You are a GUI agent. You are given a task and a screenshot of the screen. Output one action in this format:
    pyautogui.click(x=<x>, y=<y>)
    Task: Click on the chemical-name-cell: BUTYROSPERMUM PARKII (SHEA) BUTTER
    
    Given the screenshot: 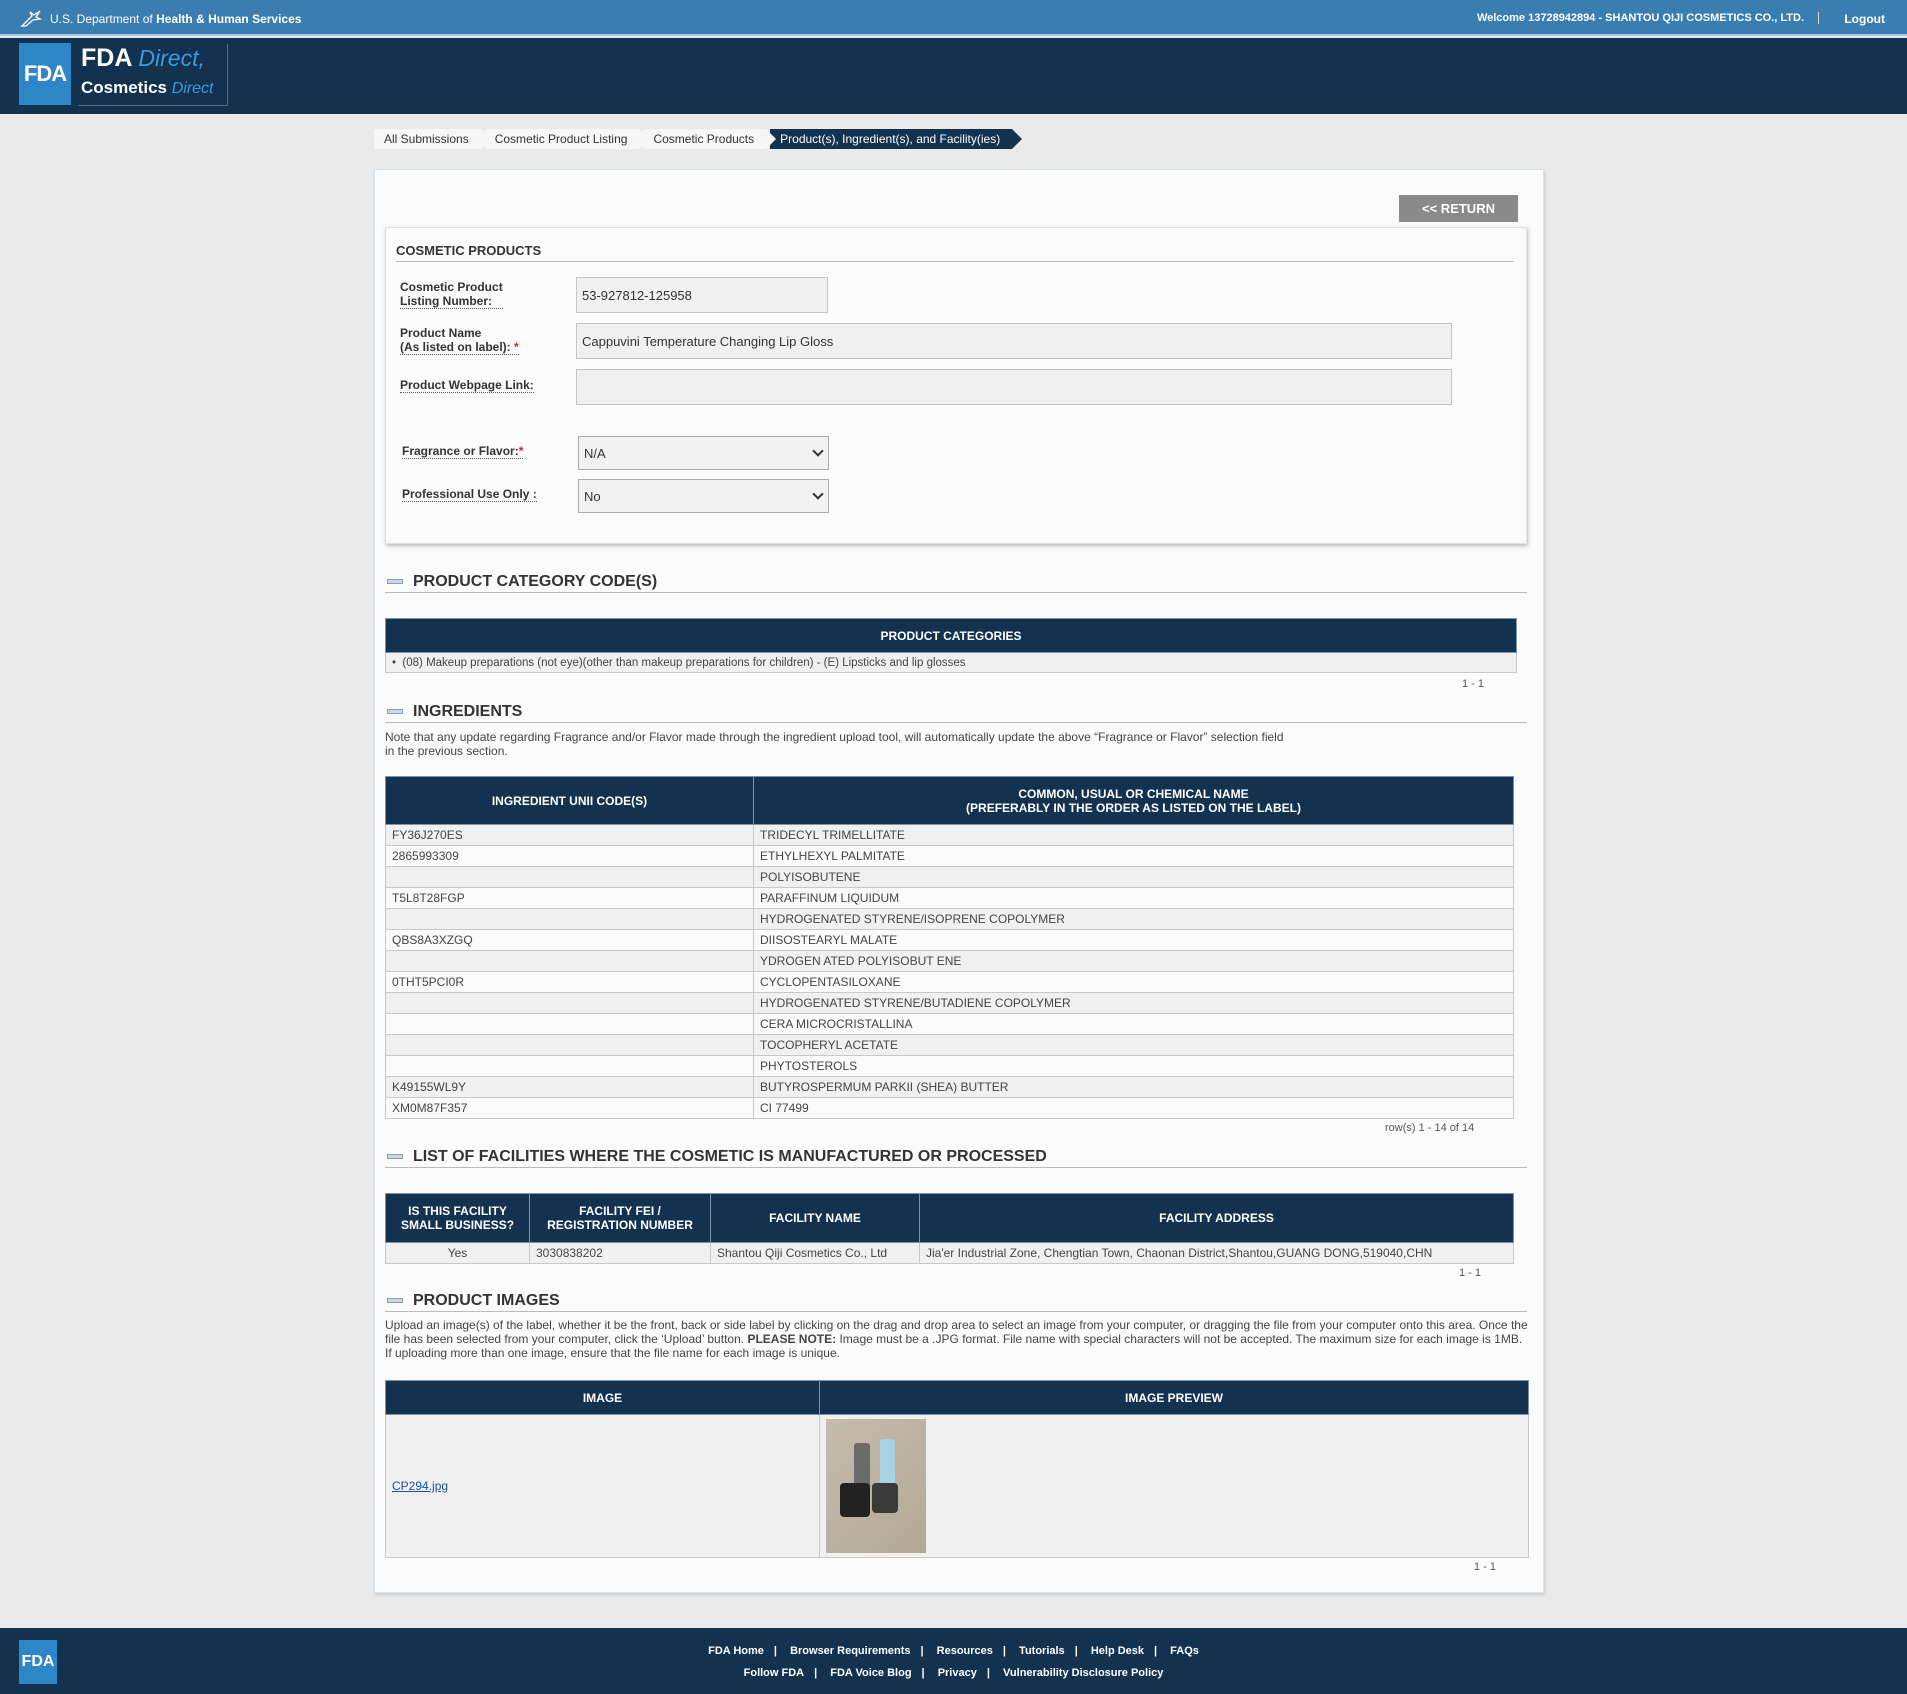 What is the action you would take?
    pyautogui.click(x=1133, y=1087)
    